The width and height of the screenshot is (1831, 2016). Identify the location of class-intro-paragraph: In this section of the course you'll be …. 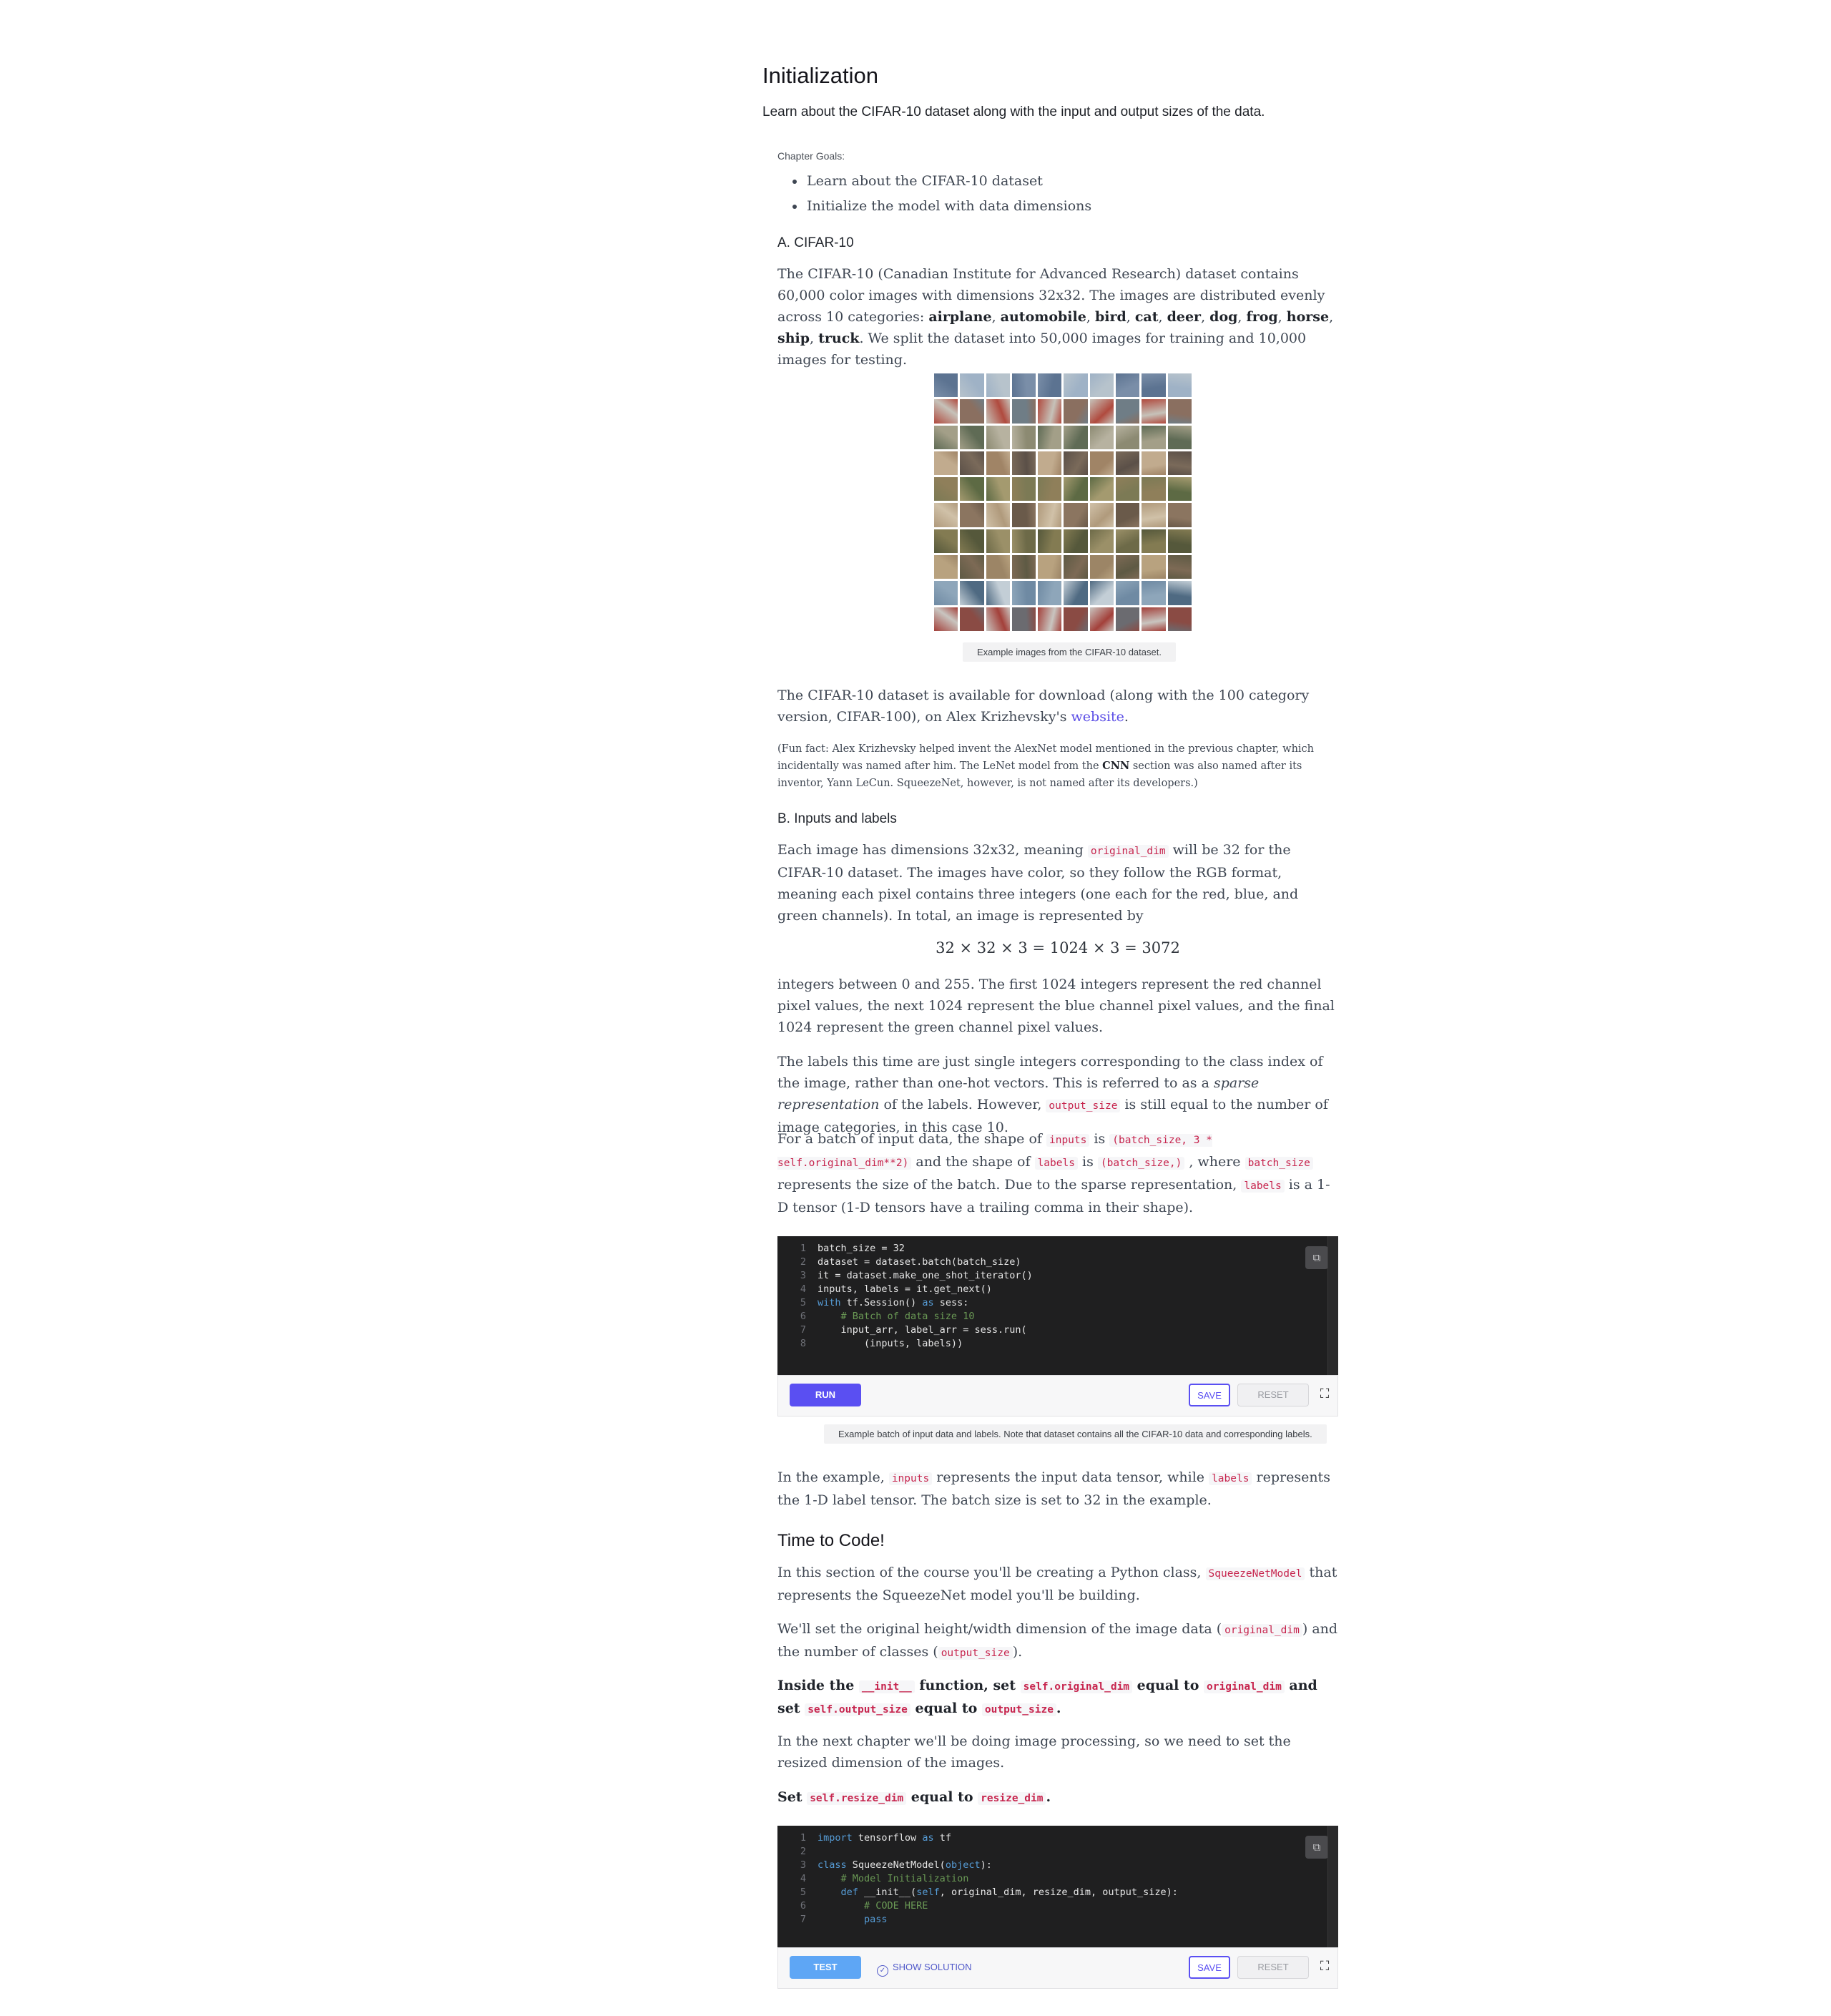
(1057, 1584).